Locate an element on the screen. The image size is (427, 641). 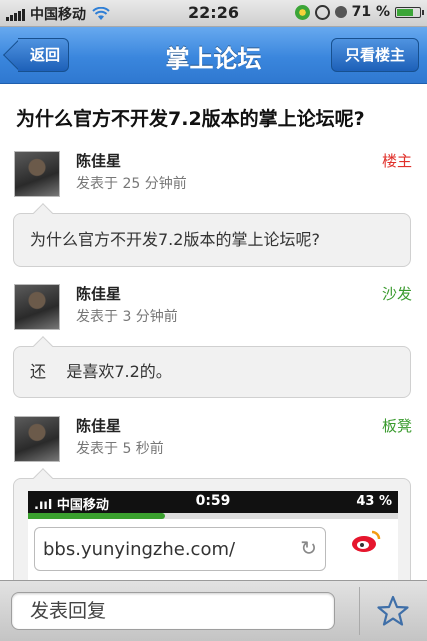
battery-label: 71 % is located at coordinates (370, 12).